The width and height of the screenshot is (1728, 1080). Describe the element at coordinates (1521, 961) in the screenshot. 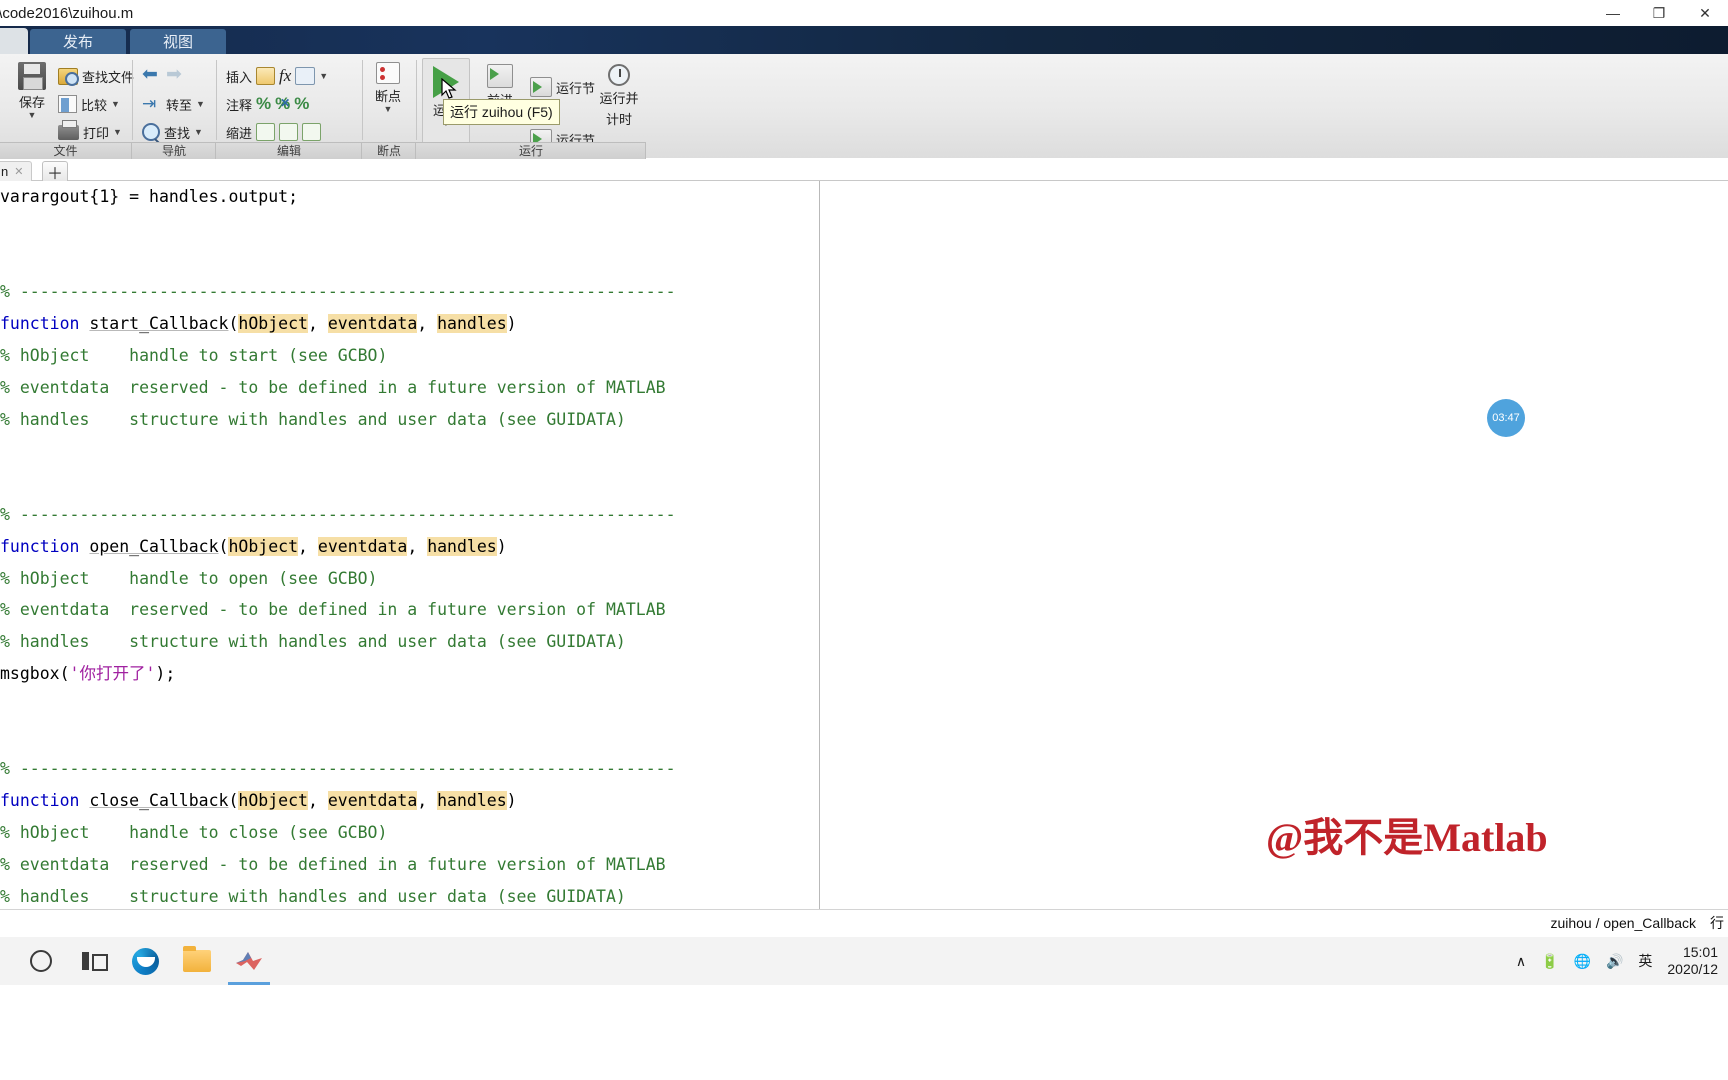

I see `tray-chevron-icon: ∧` at that location.